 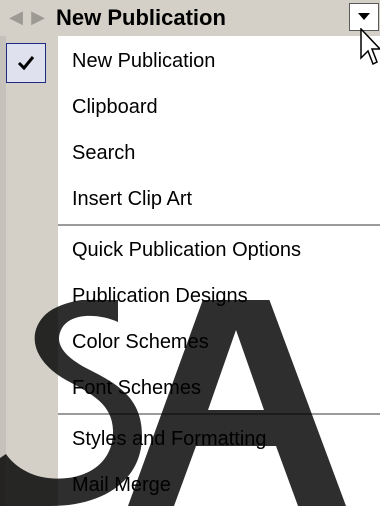 I want to click on menu-item-label: New Publication, so click(x=144, y=61).